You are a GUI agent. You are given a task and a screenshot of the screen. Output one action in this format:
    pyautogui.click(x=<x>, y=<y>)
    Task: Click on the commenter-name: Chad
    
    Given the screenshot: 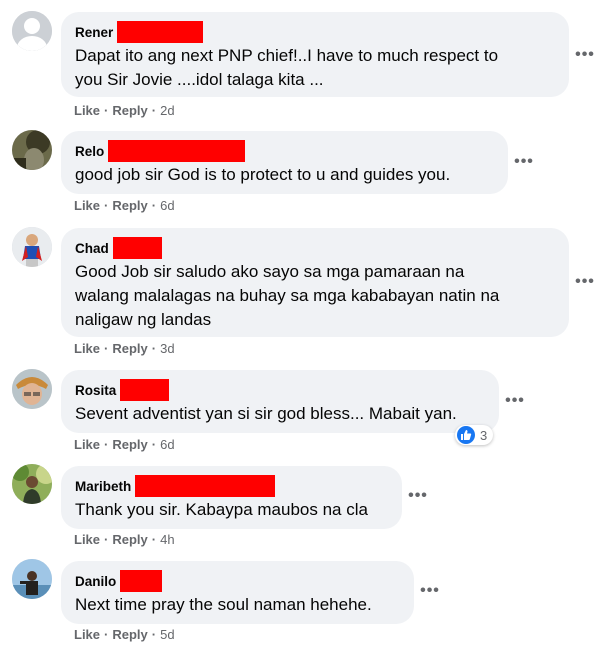 What is the action you would take?
    pyautogui.click(x=92, y=248)
    